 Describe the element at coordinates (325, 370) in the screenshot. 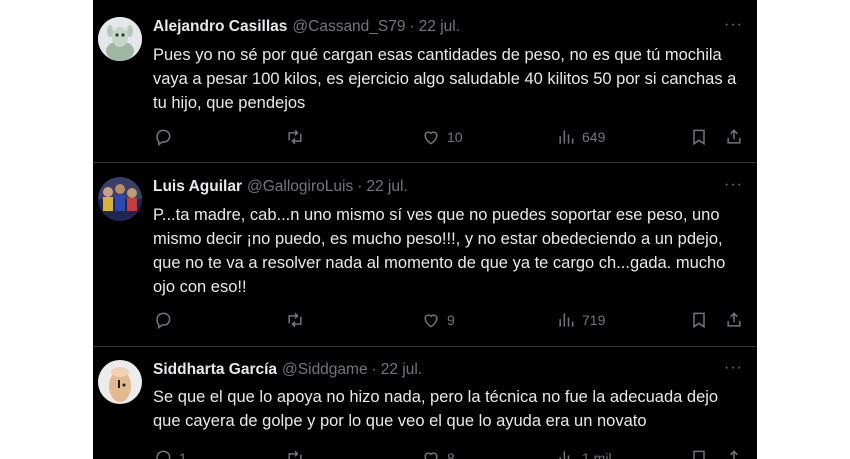

I see `user-handle: @Siddgame` at that location.